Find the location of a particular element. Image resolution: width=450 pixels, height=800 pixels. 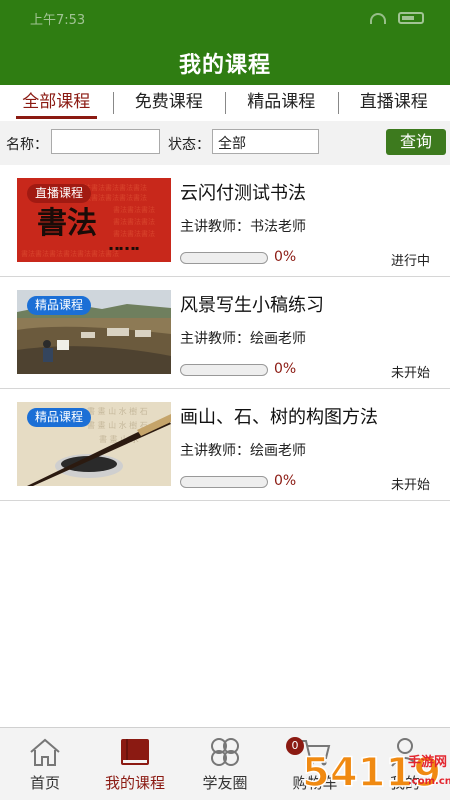

nav-label: 学友圈 is located at coordinates (225, 783).